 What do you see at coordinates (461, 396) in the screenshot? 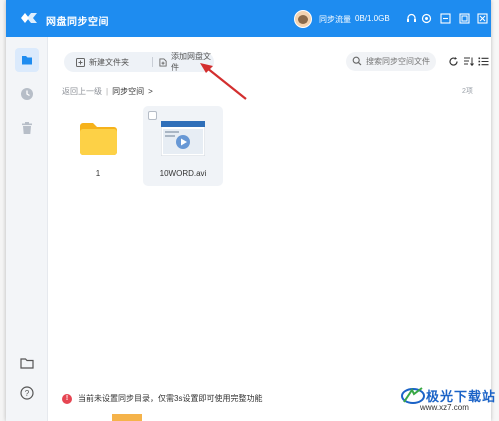
I see `watermark-name: 极光下载站` at bounding box center [461, 396].